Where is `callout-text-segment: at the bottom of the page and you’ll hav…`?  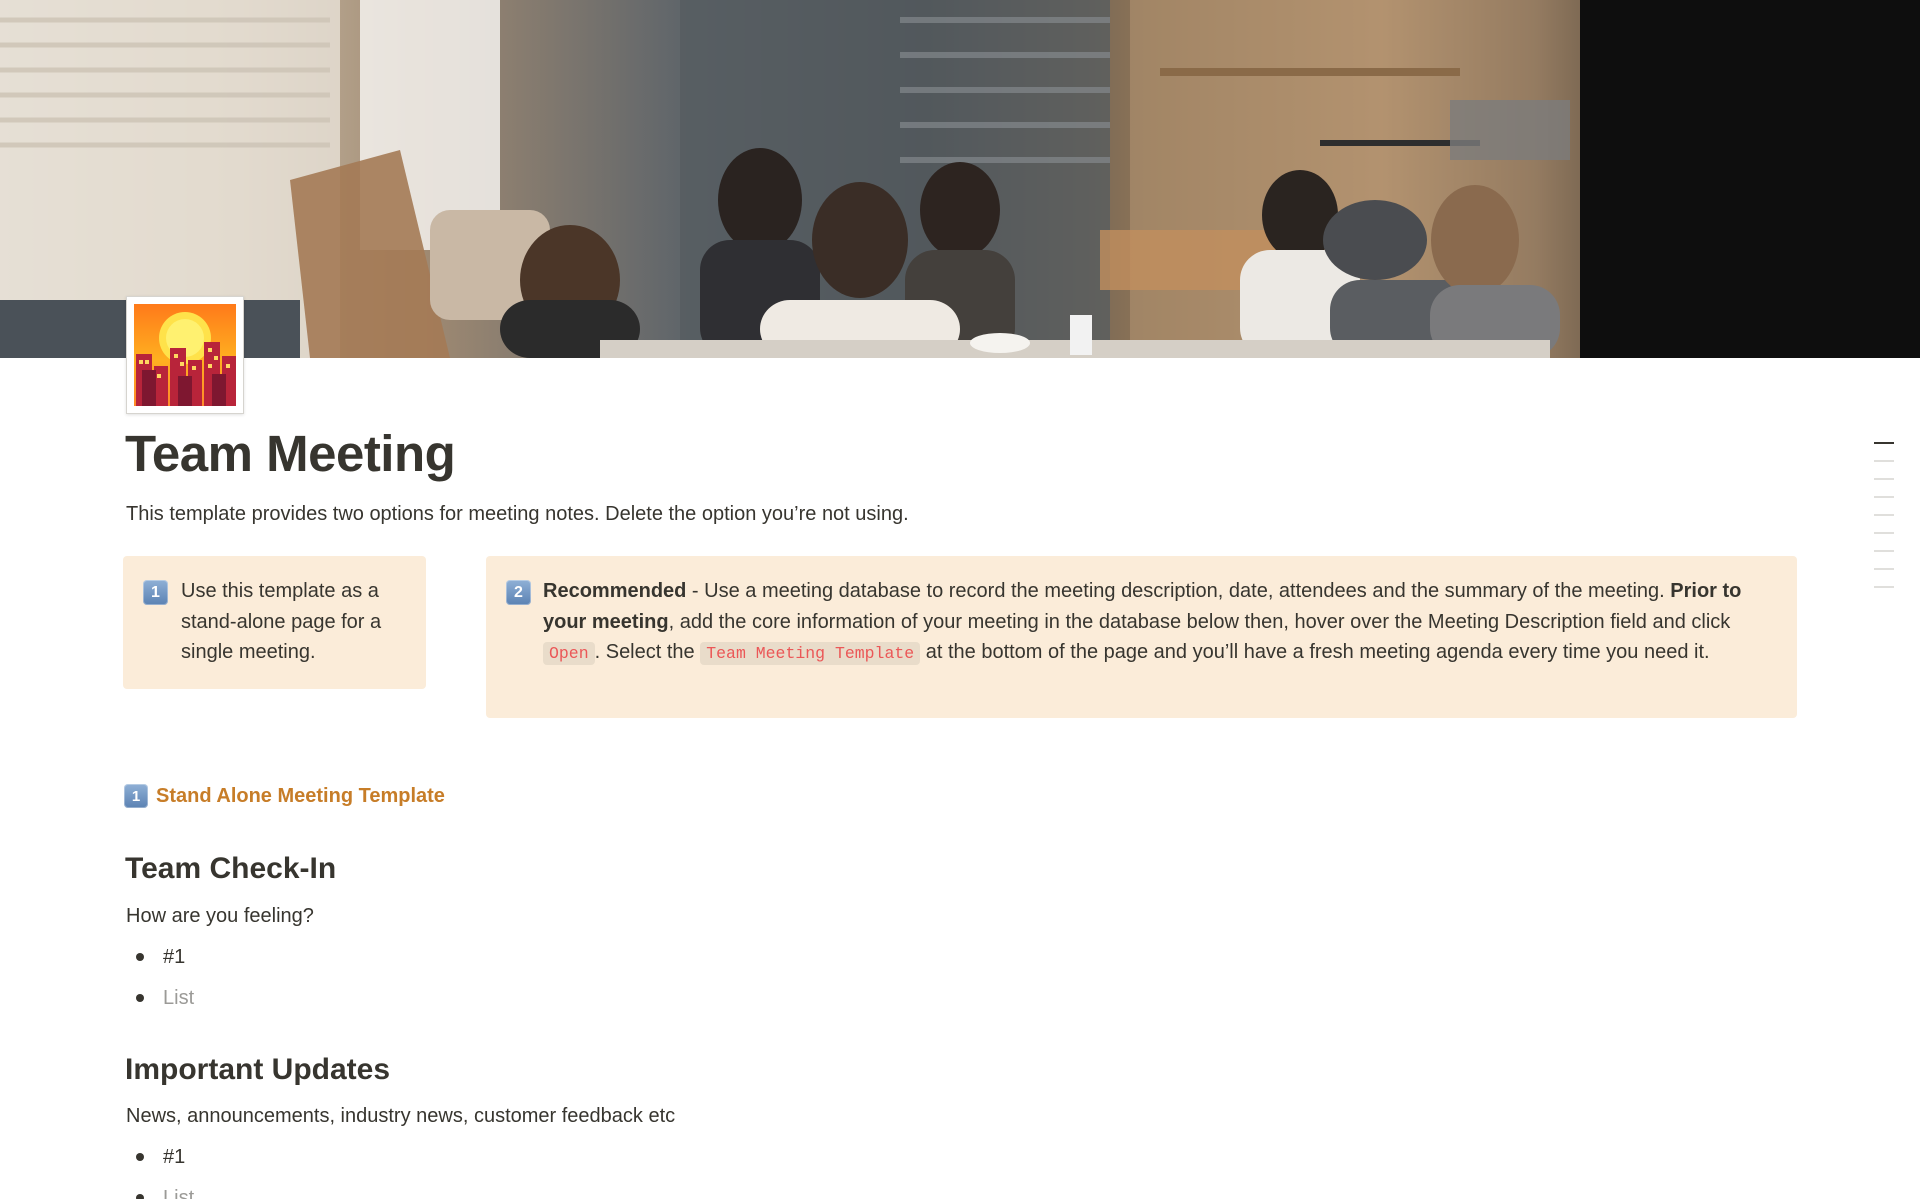
callout-text-segment: at the bottom of the page and you’ll hav… is located at coordinates (1315, 652).